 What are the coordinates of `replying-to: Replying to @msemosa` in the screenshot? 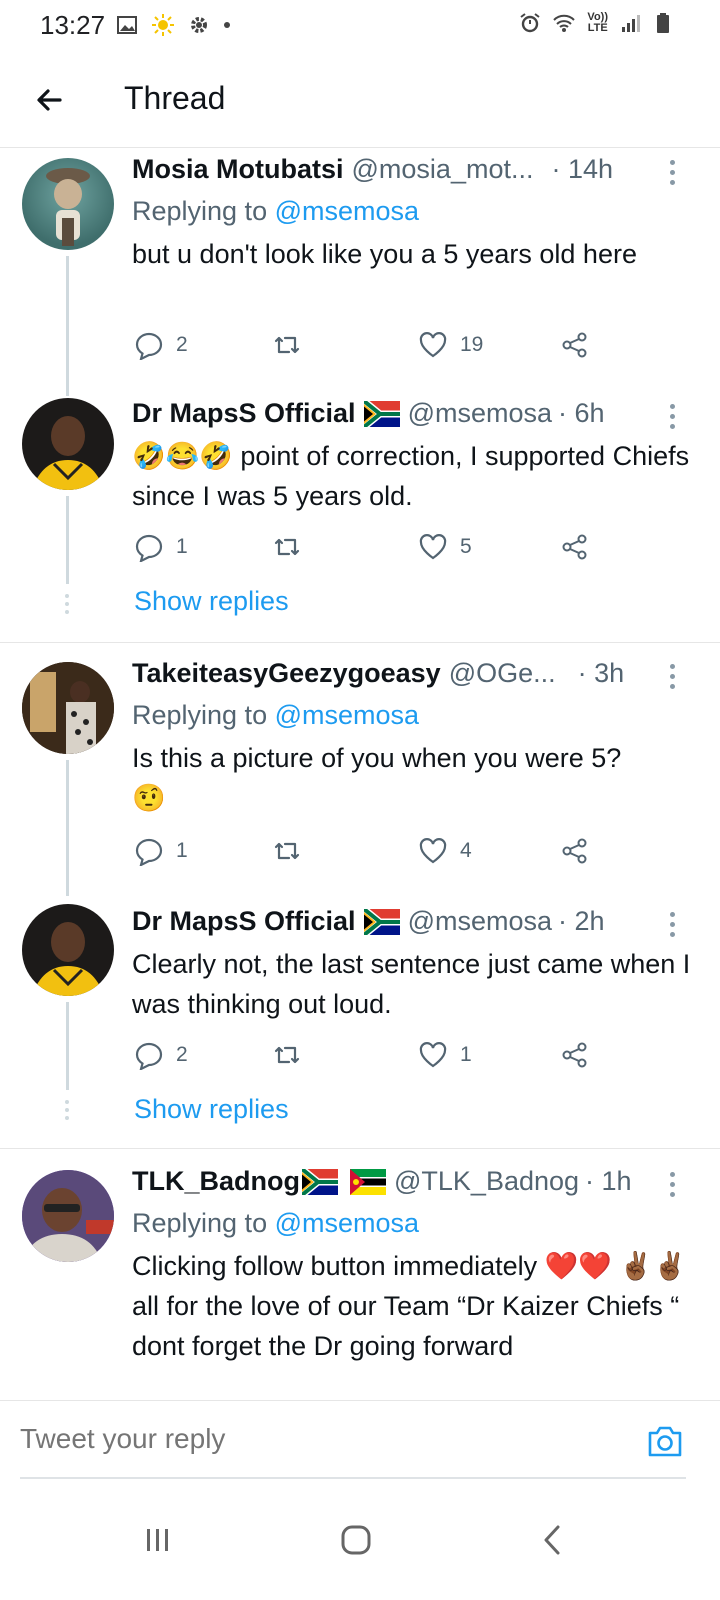 It's located at (275, 211).